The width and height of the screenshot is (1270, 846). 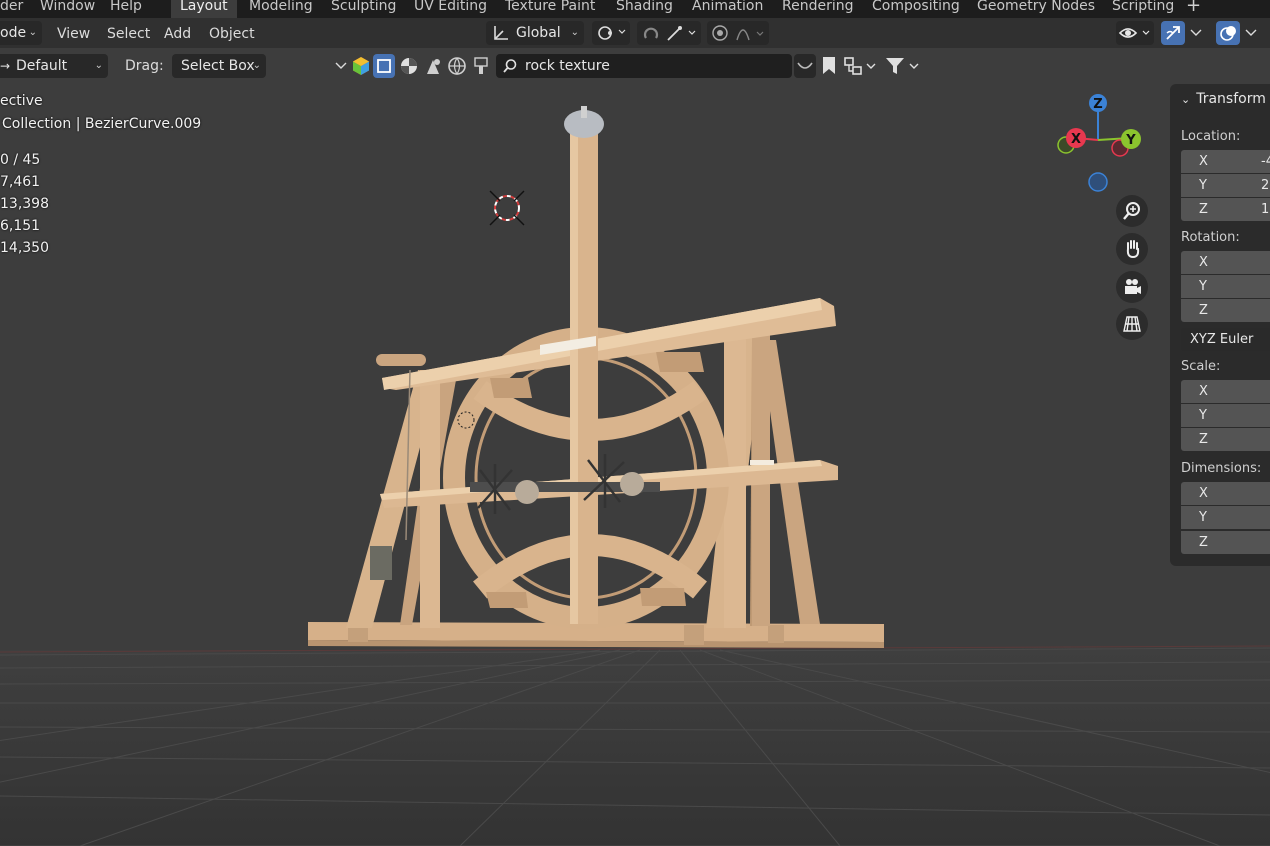 I want to click on gizmo-arrow-icon, so click(x=1173, y=33).